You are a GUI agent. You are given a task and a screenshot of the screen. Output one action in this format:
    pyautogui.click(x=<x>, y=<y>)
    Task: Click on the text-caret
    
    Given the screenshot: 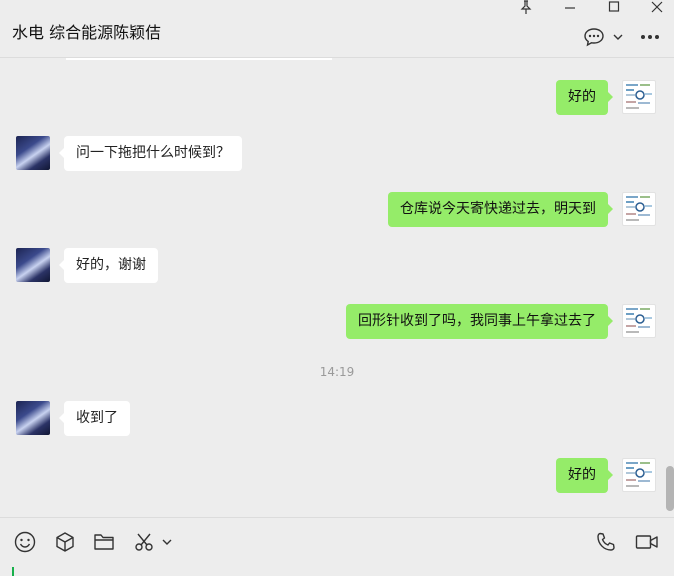 What is the action you would take?
    pyautogui.click(x=13, y=571)
    